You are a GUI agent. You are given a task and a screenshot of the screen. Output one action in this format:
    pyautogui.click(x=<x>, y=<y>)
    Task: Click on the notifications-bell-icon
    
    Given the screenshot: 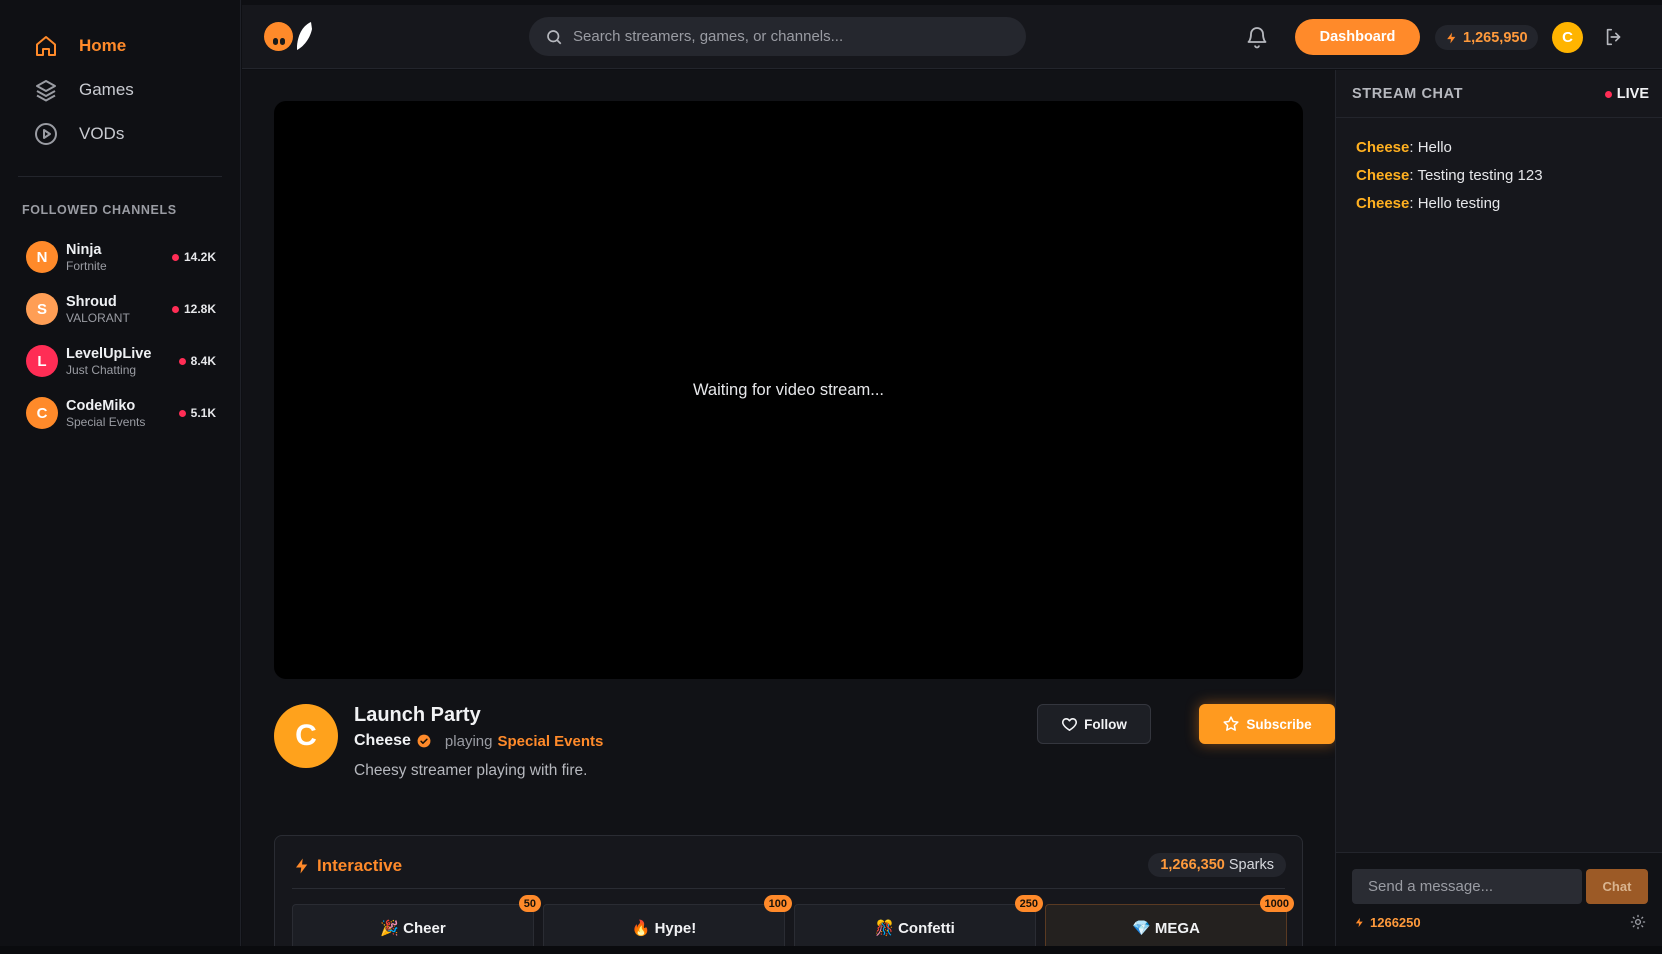 What is the action you would take?
    pyautogui.click(x=1257, y=39)
    